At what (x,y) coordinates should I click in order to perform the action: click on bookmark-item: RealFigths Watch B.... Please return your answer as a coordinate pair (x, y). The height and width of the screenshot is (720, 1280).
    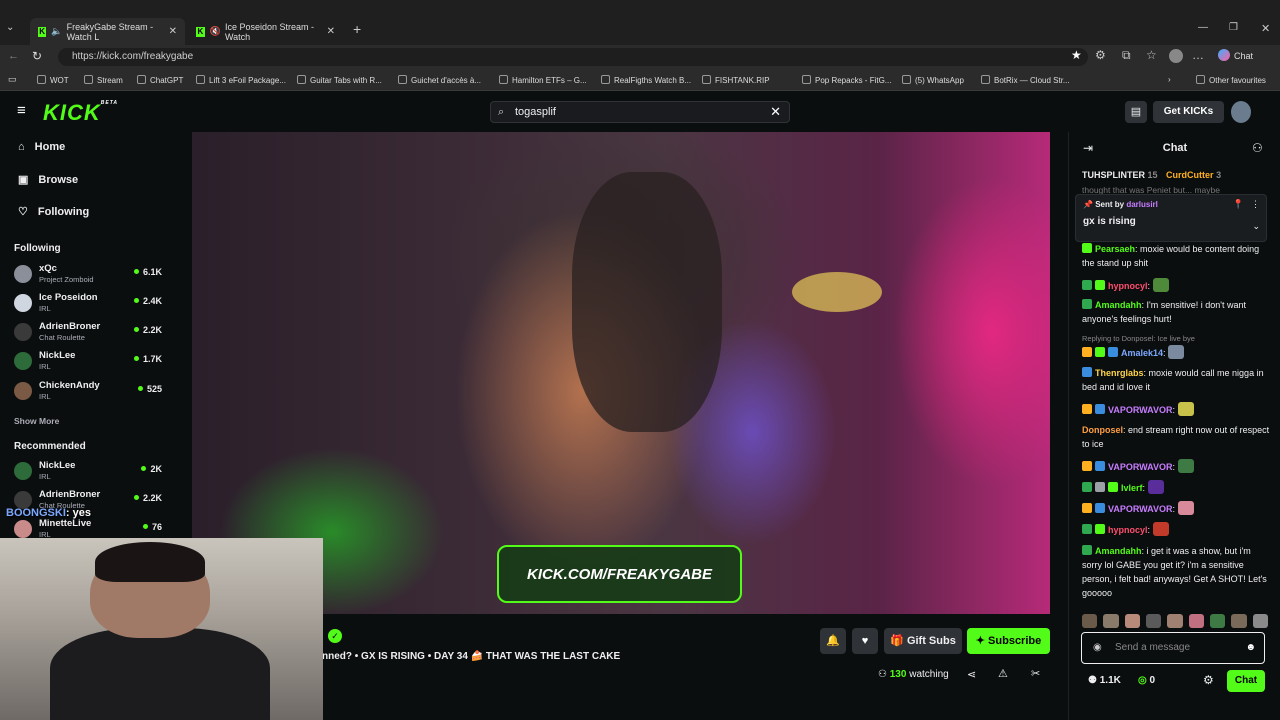
    Looking at the image, I should click on (646, 80).